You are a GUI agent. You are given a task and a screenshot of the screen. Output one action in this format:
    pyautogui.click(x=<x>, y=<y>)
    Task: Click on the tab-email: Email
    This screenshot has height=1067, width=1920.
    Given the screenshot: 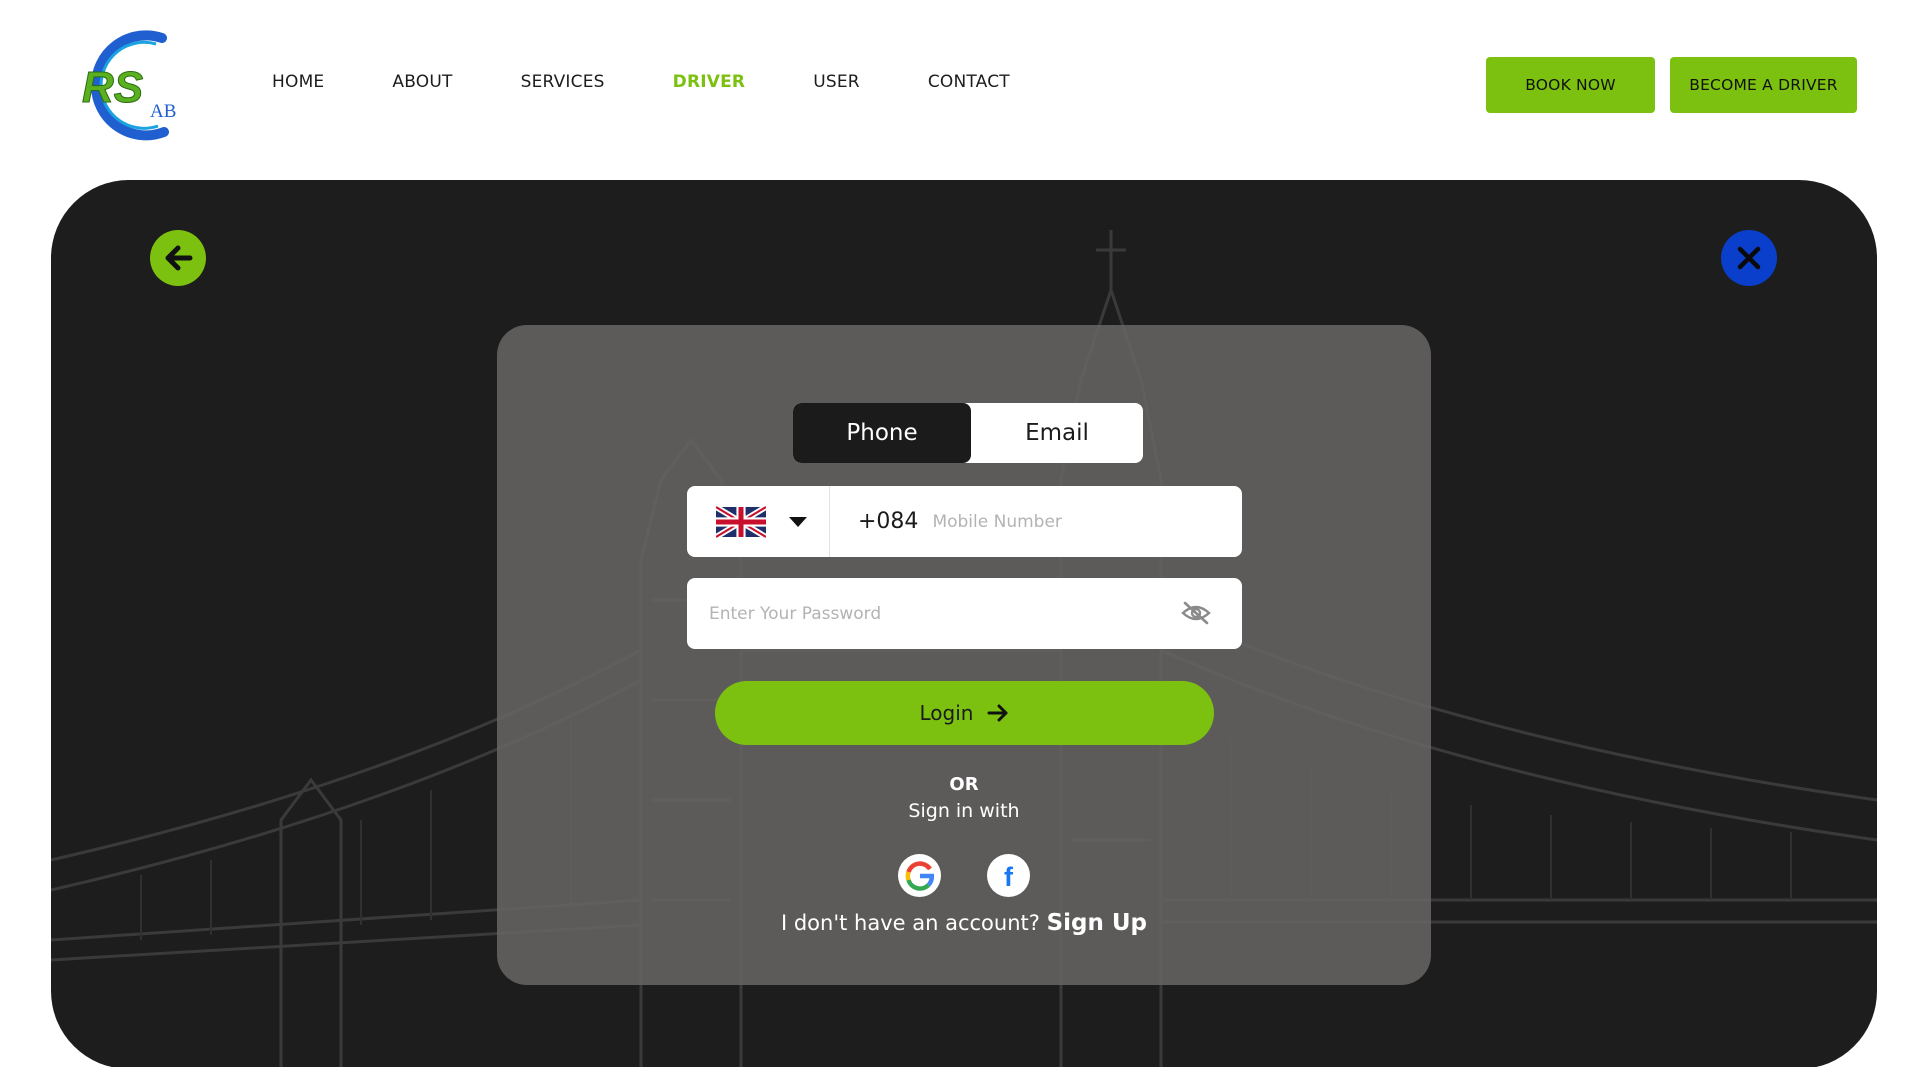 What is the action you would take?
    pyautogui.click(x=1057, y=433)
    